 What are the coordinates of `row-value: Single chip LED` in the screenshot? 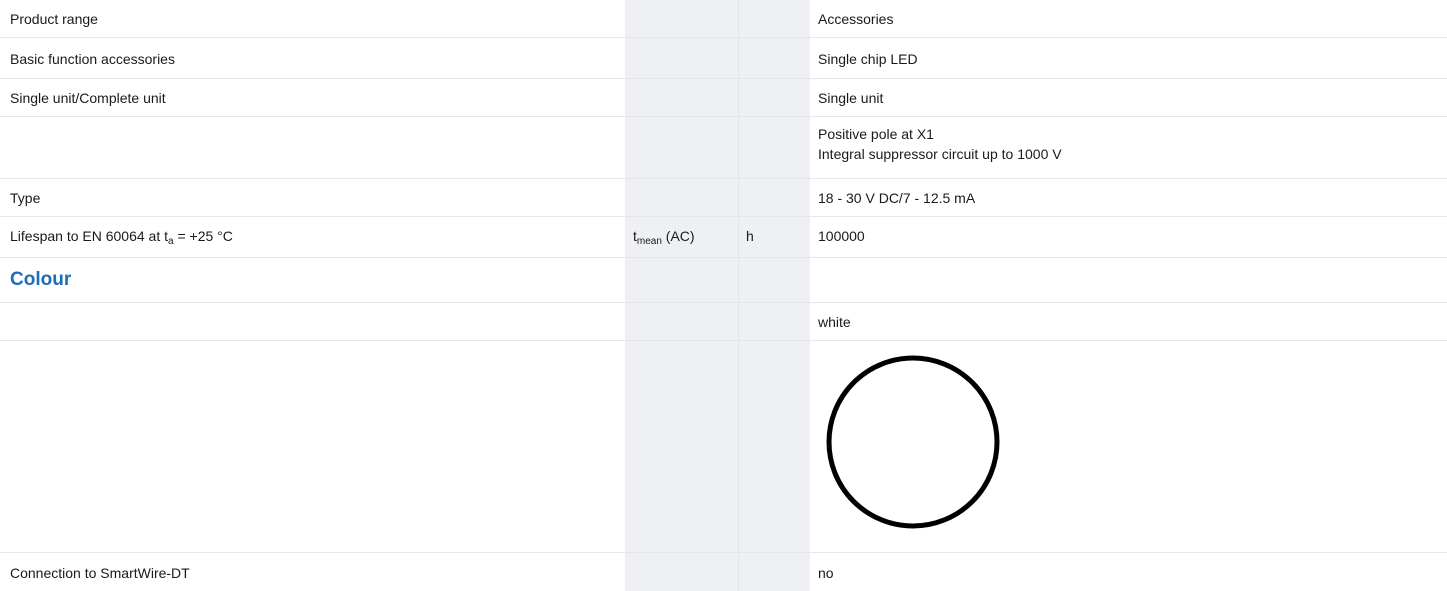 It's located at (868, 59).